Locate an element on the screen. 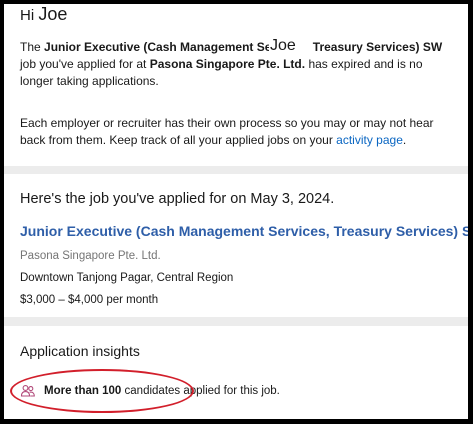 The width and height of the screenshot is (473, 424). greeting-hi: Hi is located at coordinates (27, 15).